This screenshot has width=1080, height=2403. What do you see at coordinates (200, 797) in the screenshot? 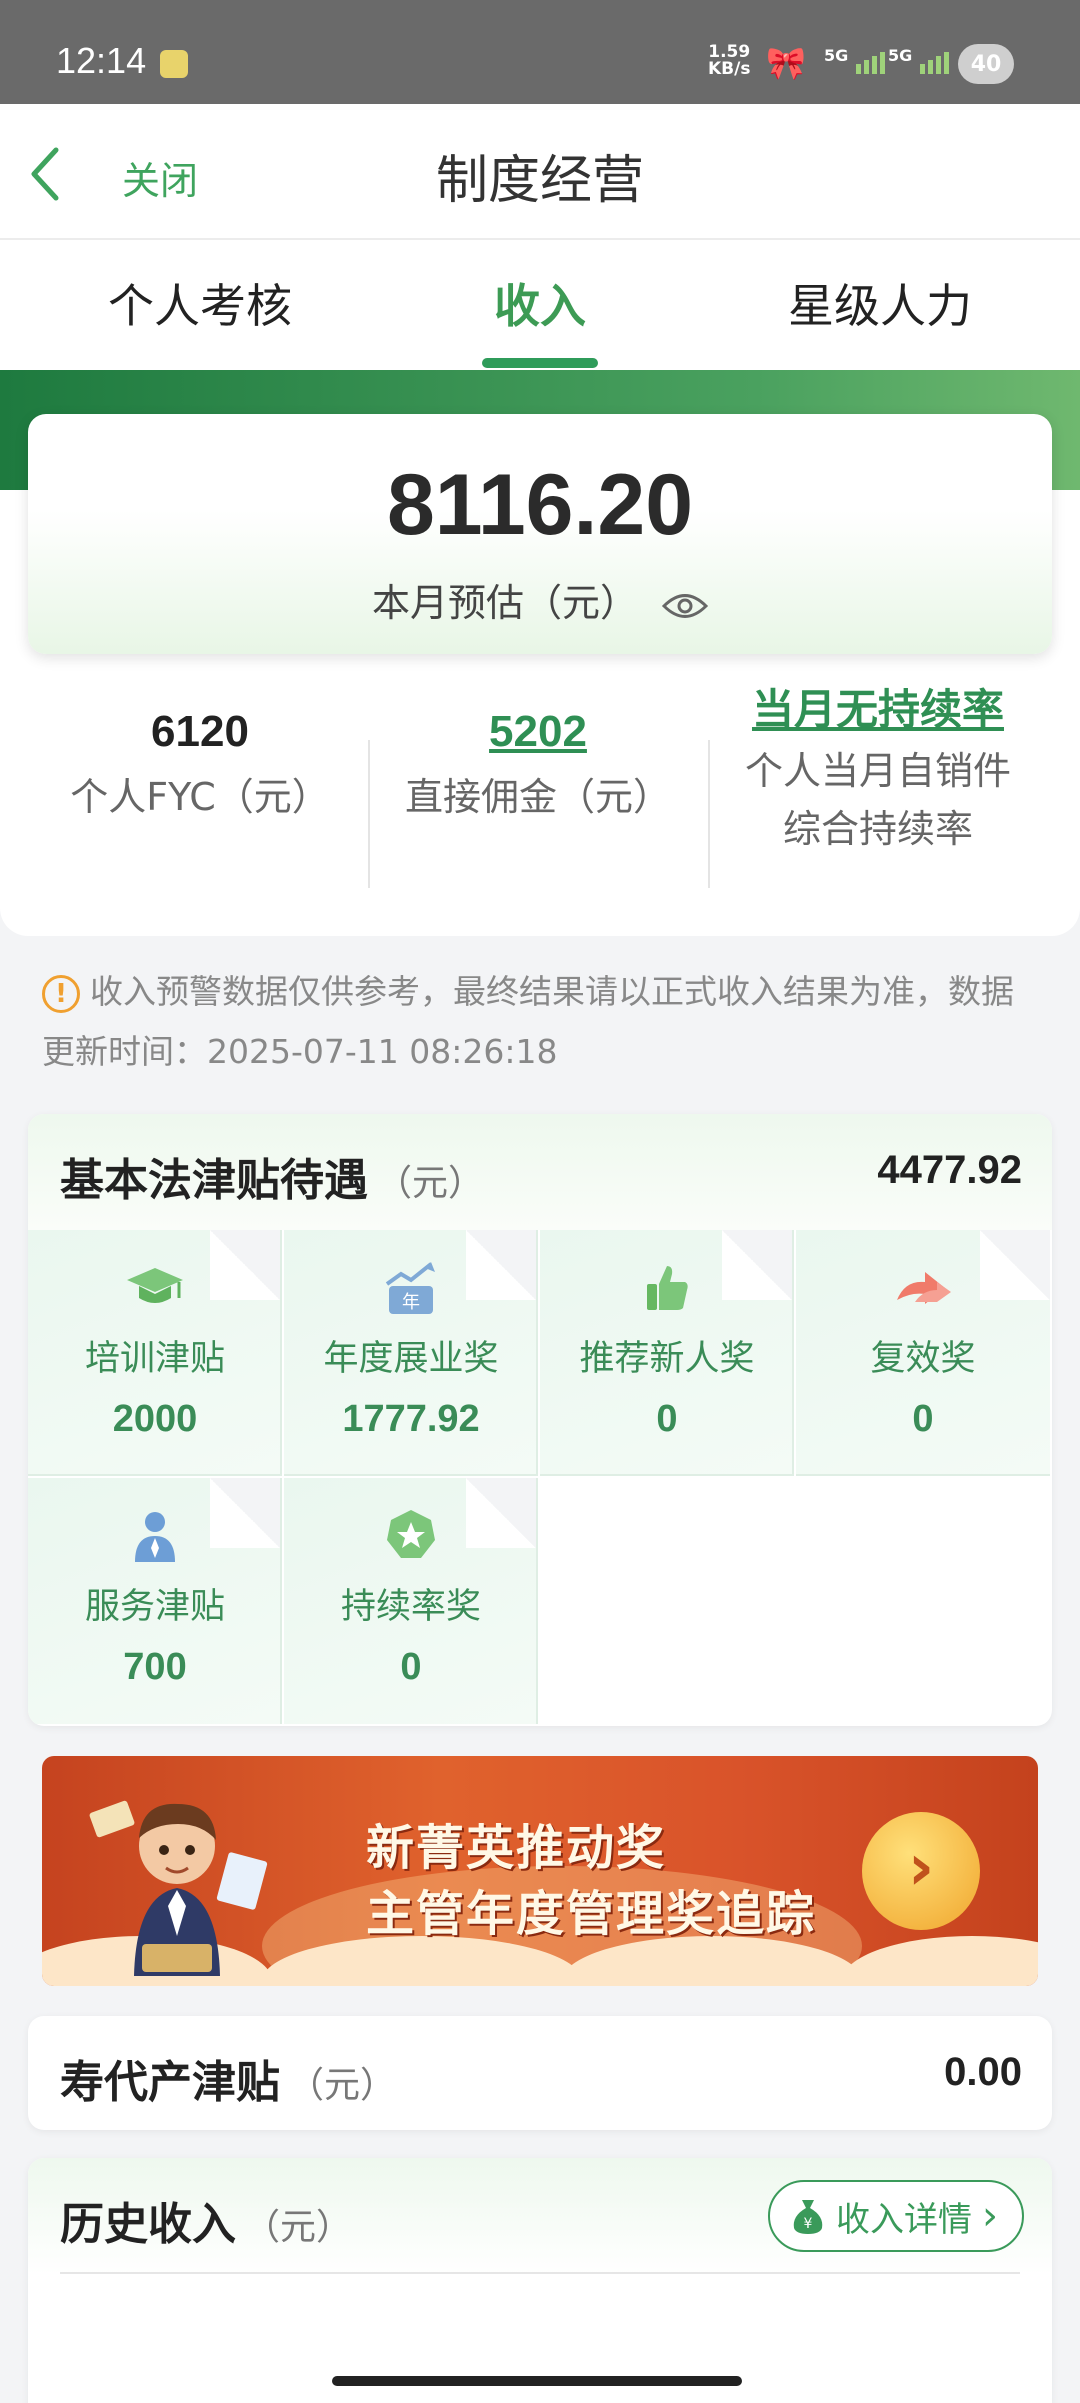
I see `stat-label: 个人FYC（元）` at bounding box center [200, 797].